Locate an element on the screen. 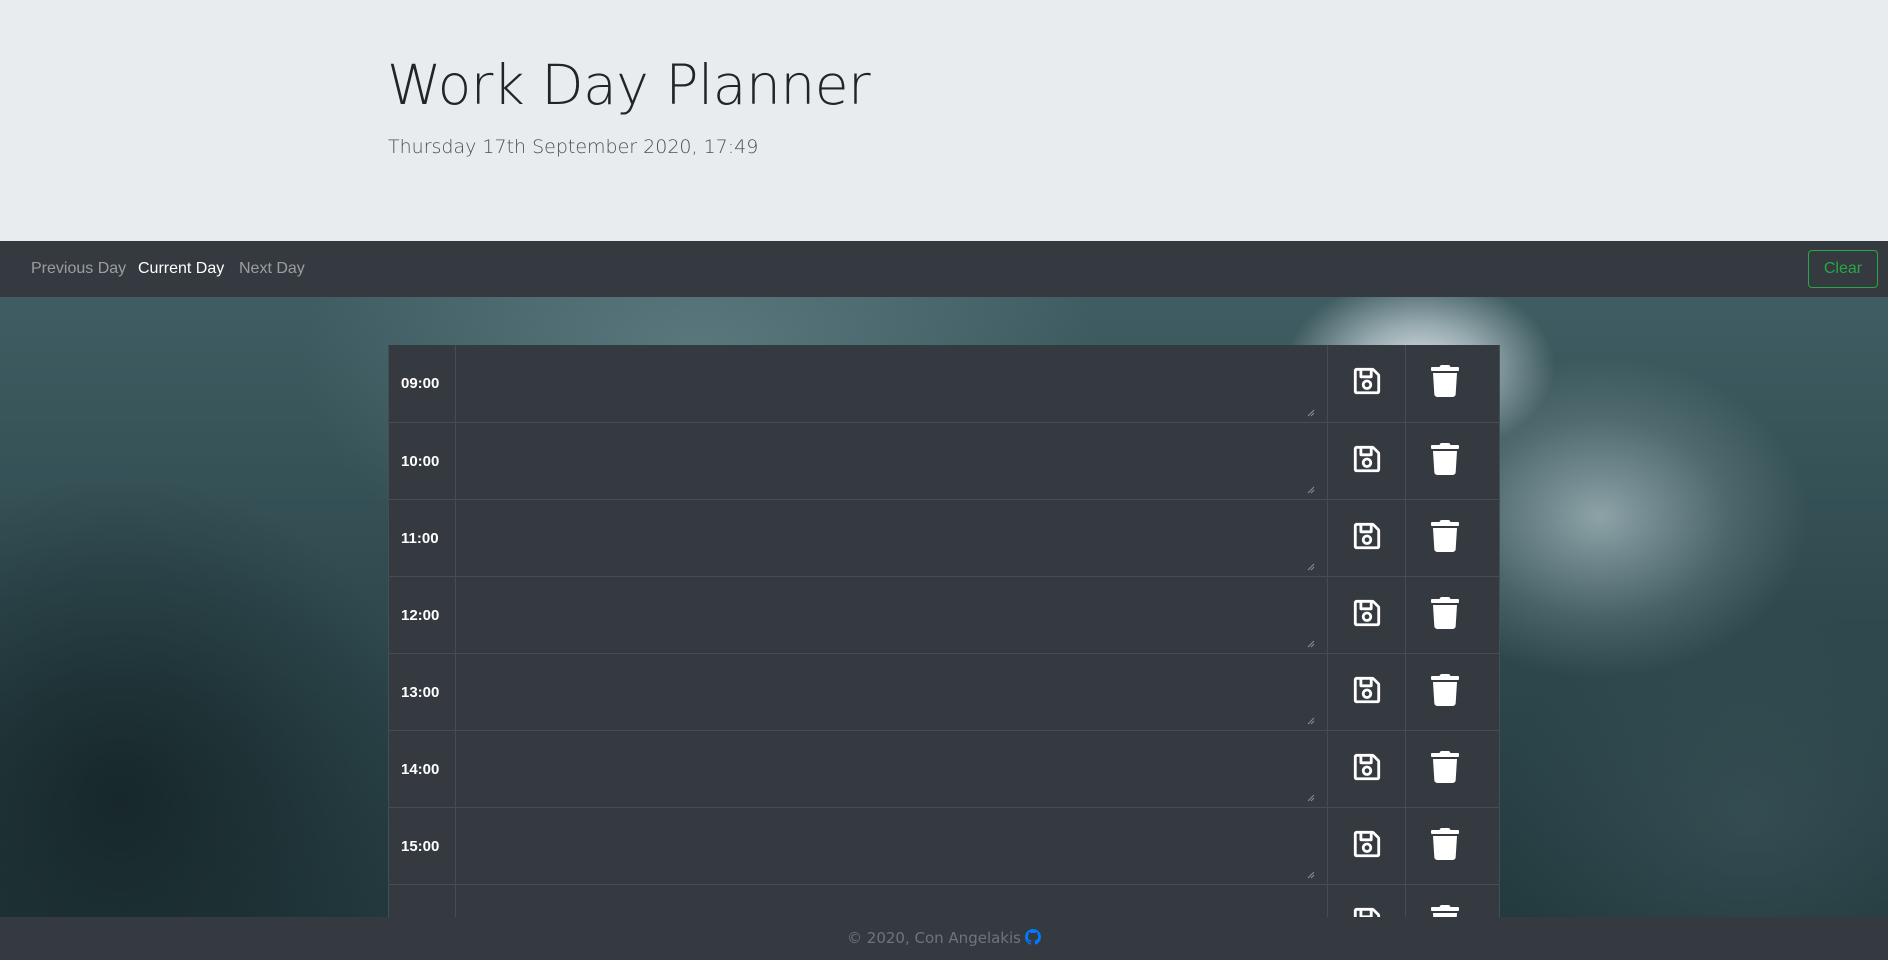  footer-text: © 2020, Con Angelakis is located at coordinates (934, 938).